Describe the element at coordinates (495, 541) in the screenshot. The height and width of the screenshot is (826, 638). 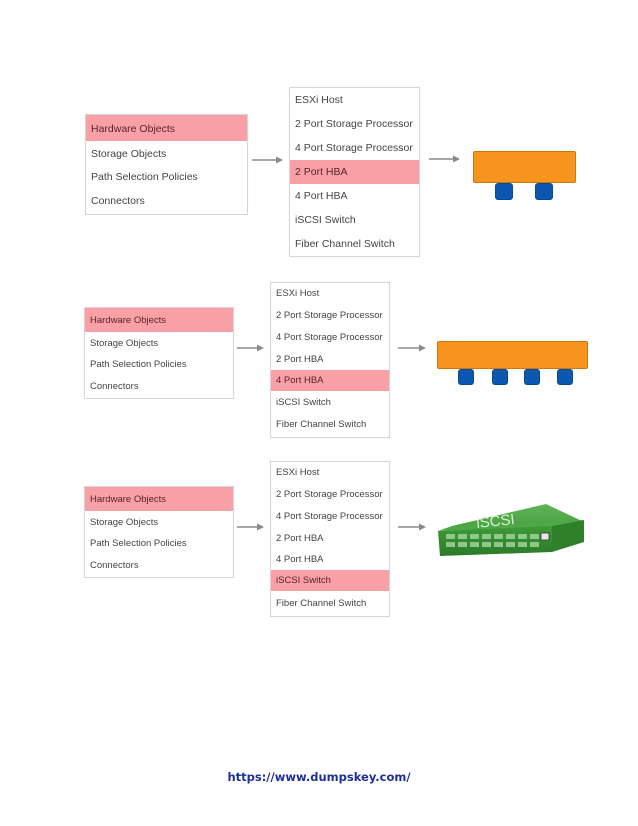
I see `switch-front` at that location.